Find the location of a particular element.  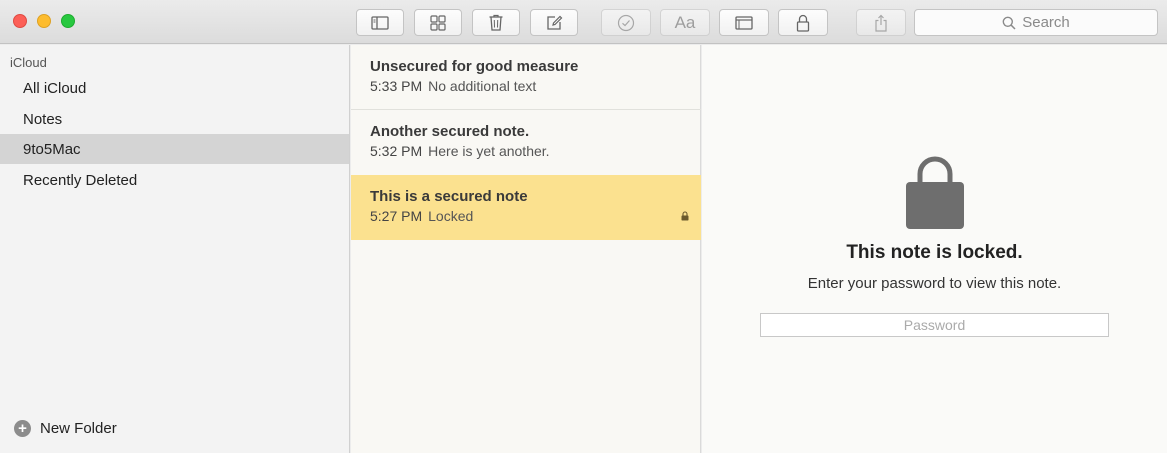

checklist-button is located at coordinates (626, 22).